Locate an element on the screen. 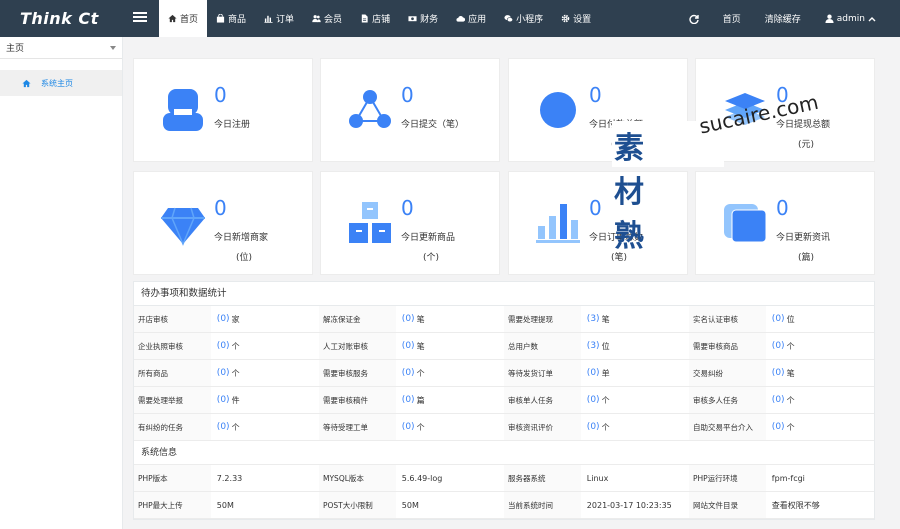  user-badge-icon is located at coordinates (183, 110).